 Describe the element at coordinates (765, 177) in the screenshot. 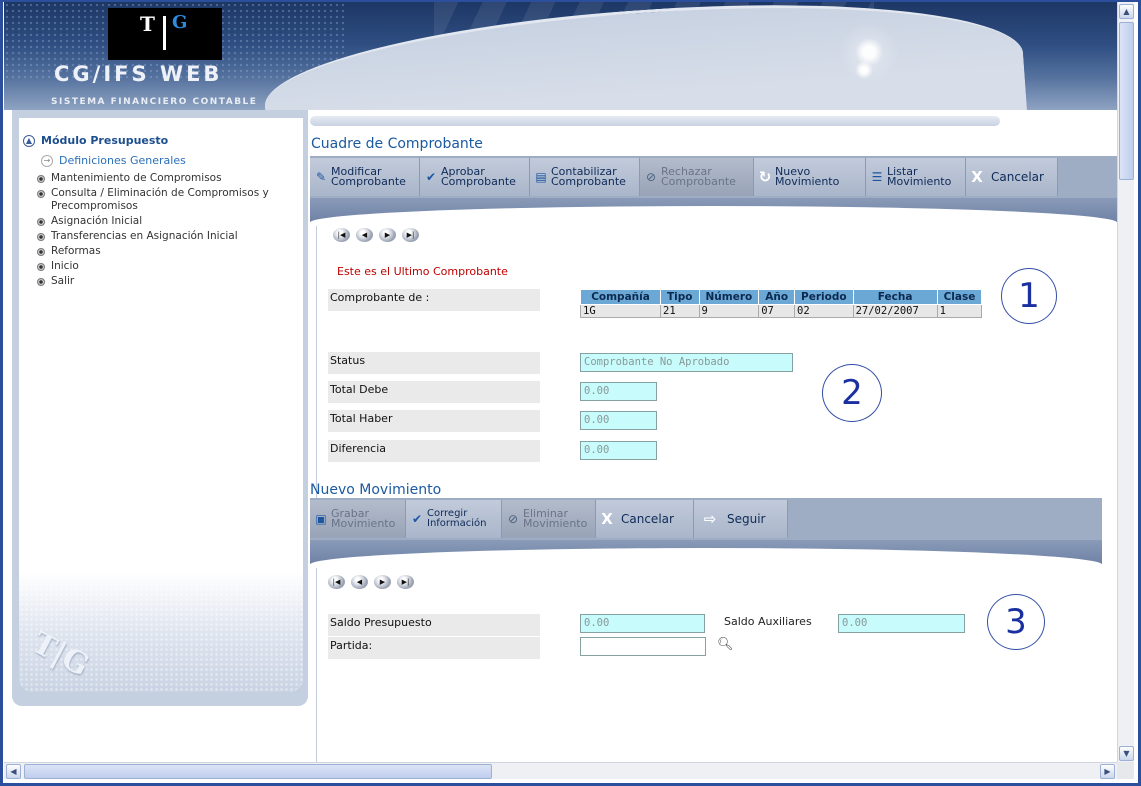

I see `refresh-icon: ↻` at that location.